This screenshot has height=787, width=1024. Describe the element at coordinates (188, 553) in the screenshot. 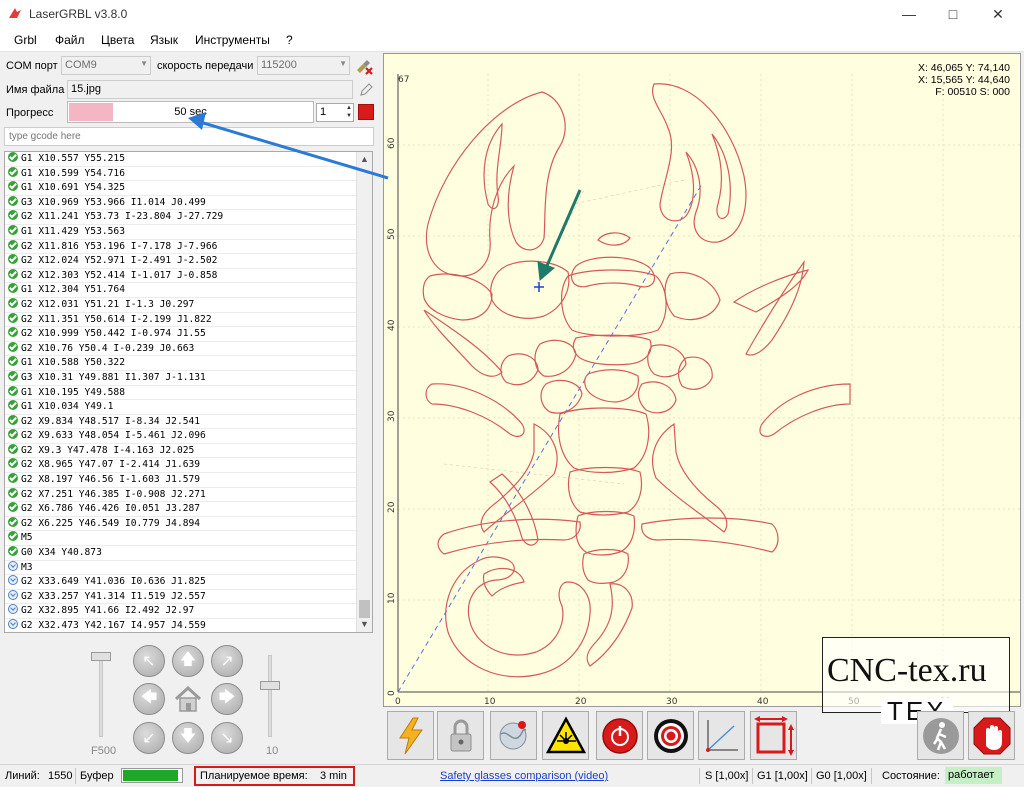

I see `gcode-row: G0 X34 Y40.873` at that location.